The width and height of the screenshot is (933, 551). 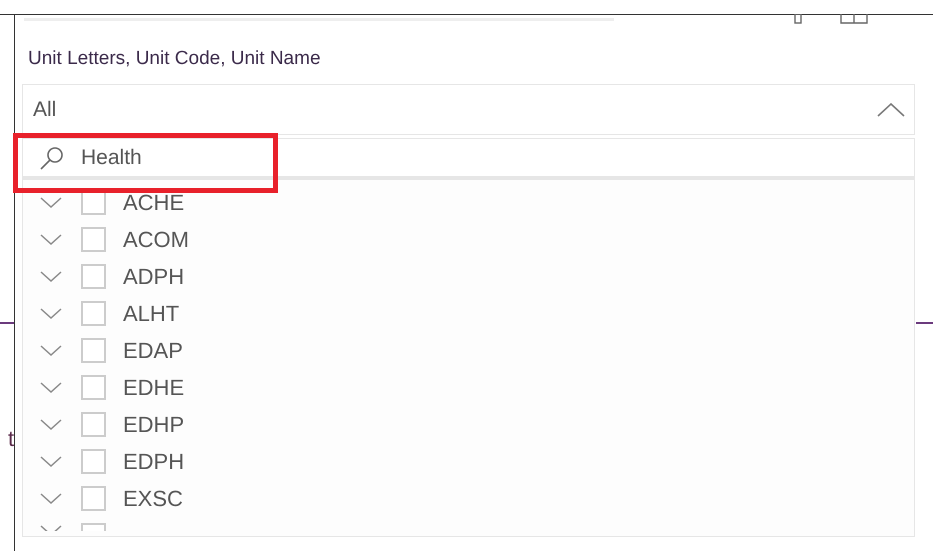 I want to click on item-label: EDHE, so click(x=153, y=387).